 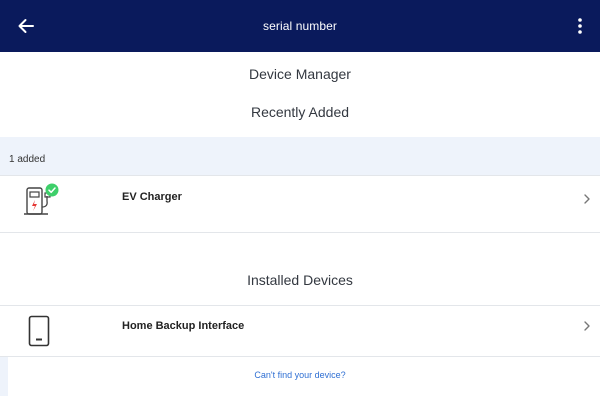 What do you see at coordinates (300, 112) in the screenshot?
I see `recently-added-title: Recently Added` at bounding box center [300, 112].